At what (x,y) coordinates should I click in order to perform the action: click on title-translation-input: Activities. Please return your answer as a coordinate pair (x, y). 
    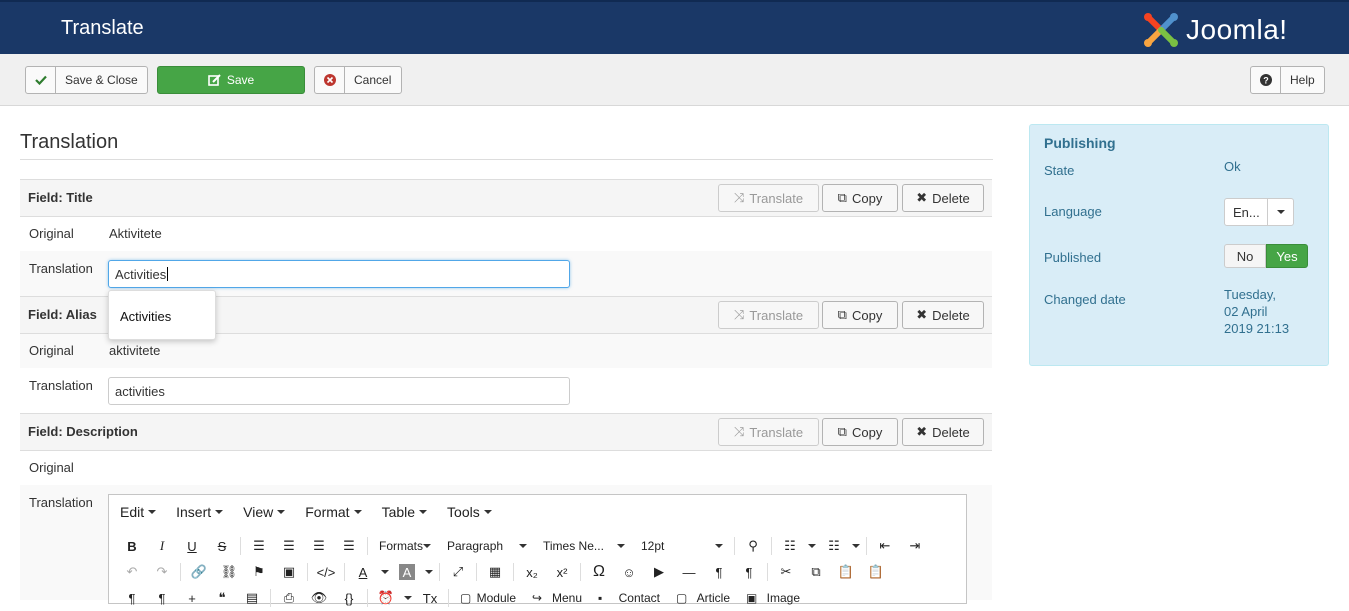
    Looking at the image, I should click on (339, 274).